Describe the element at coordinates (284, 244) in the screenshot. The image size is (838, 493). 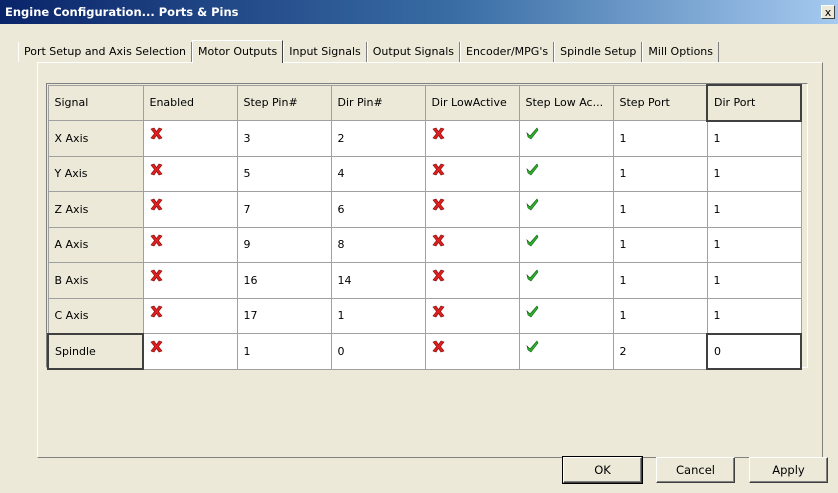
I see `grid-cell-step-pin: 9` at that location.